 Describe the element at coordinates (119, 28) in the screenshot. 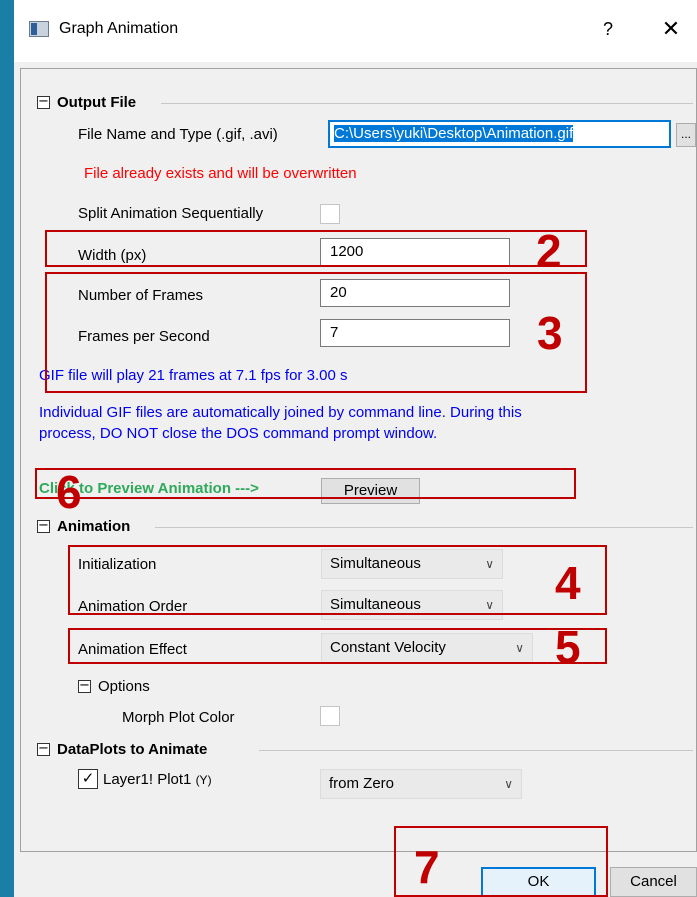

I see `window-title: Graph Animation` at that location.